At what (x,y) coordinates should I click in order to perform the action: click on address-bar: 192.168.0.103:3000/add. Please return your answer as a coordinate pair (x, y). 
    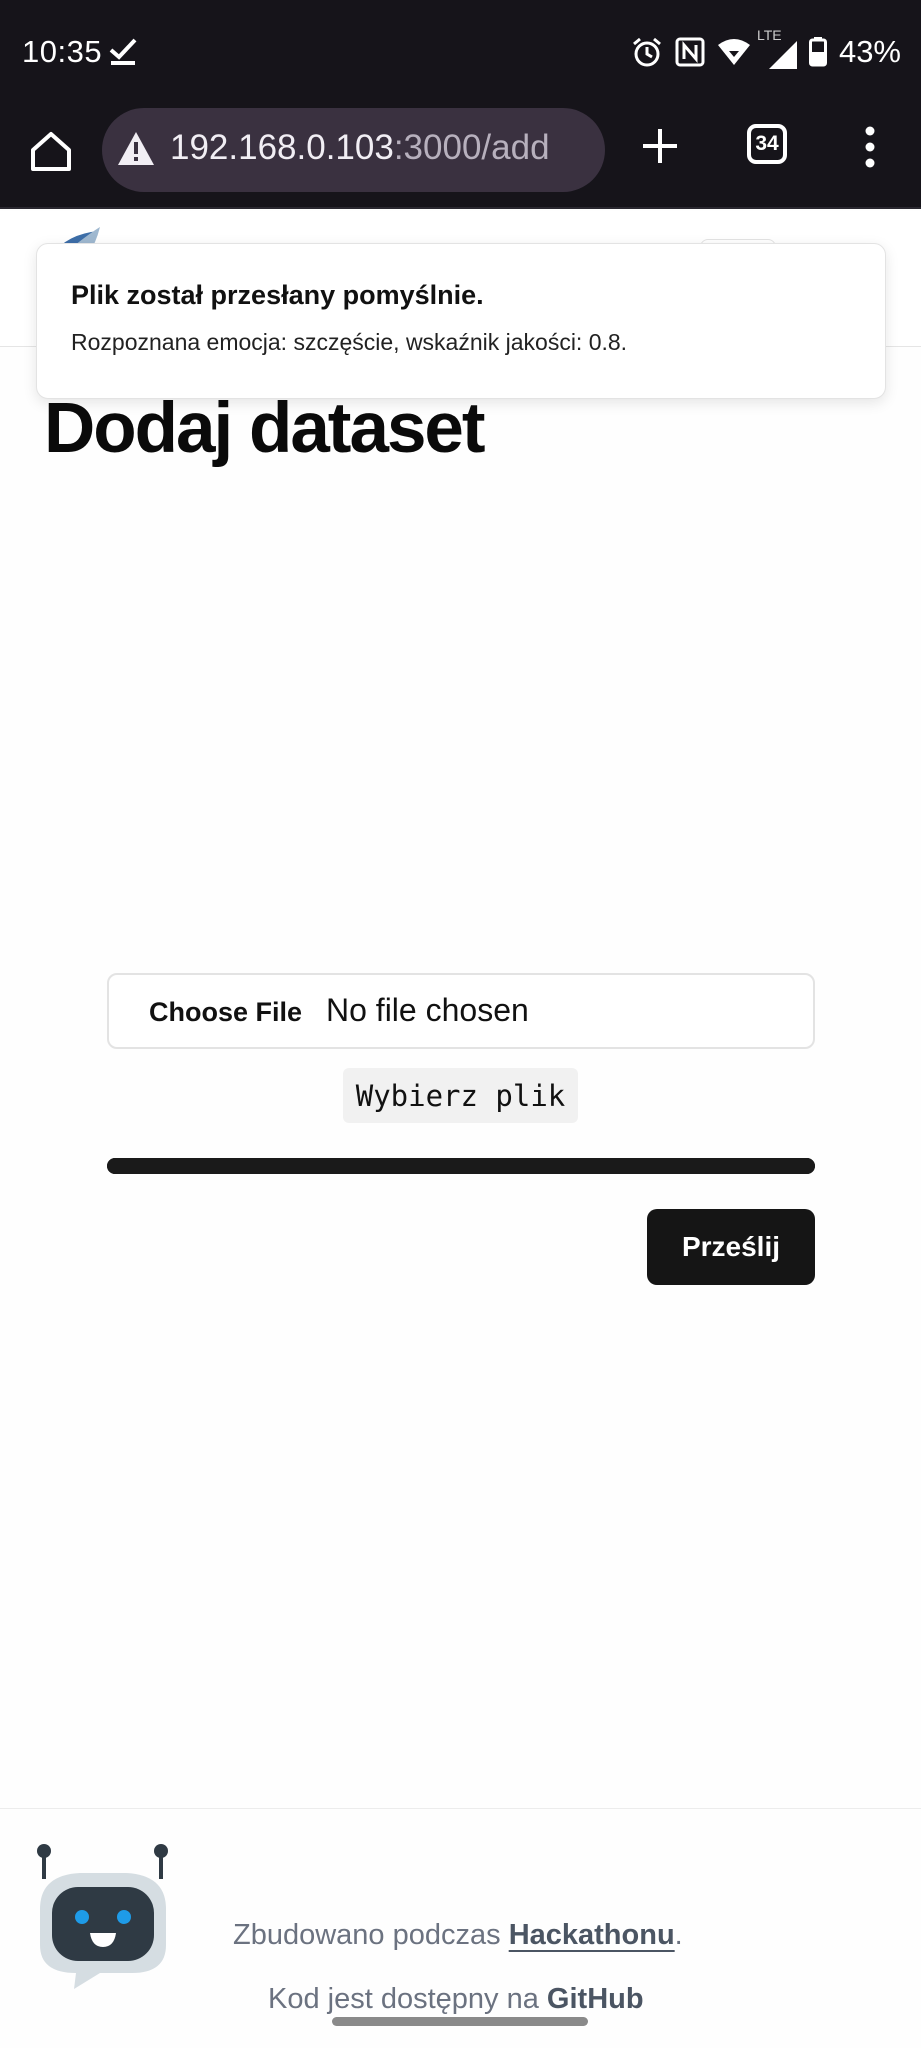
    Looking at the image, I should click on (353, 150).